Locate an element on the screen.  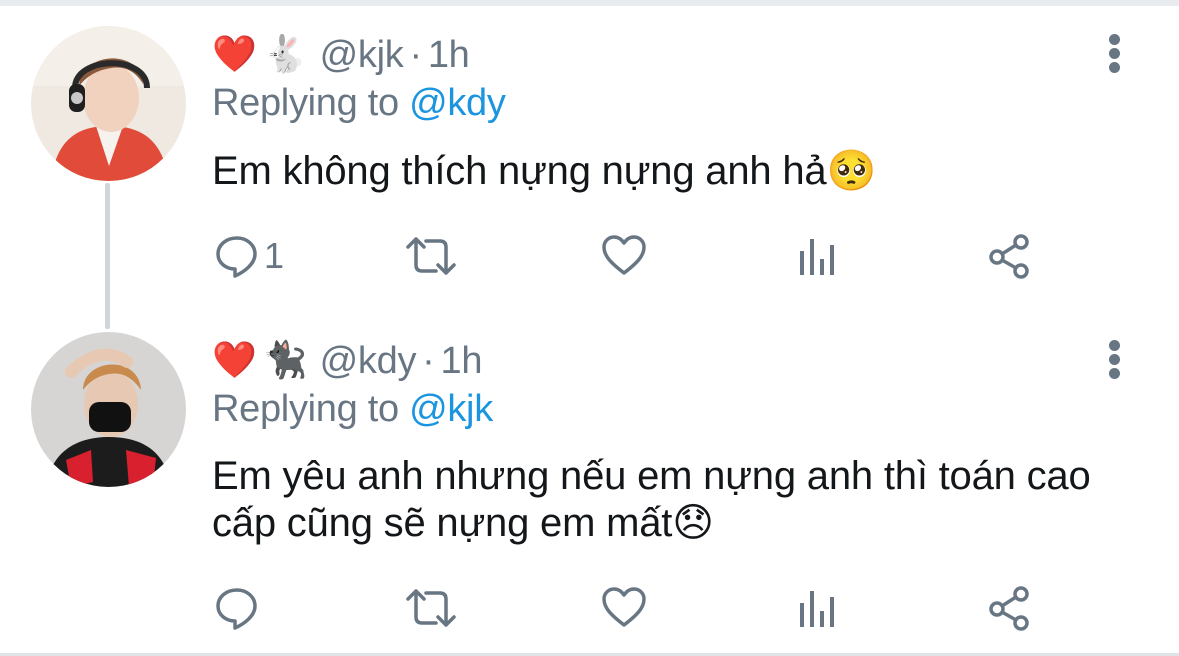
tweet-text: Em không thích nựng nựng anh hả🥺 is located at coordinates (544, 171).